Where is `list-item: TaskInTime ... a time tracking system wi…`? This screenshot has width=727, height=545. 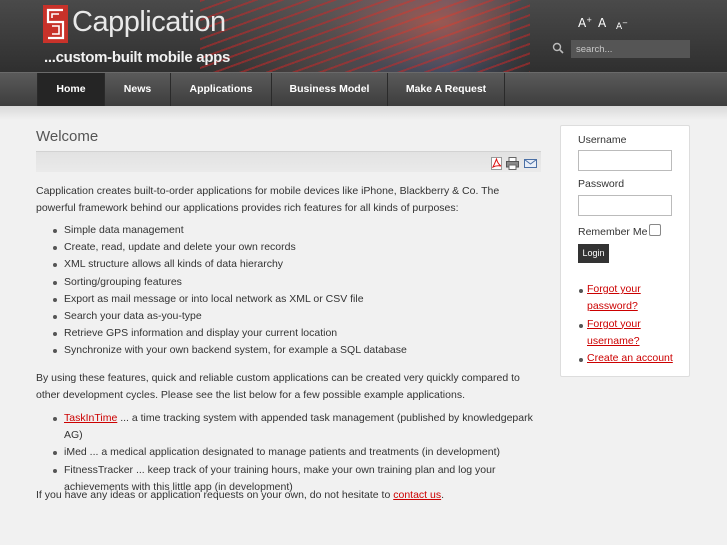
list-item: TaskInTime ... a time tracking system wi… is located at coordinates (299, 427).